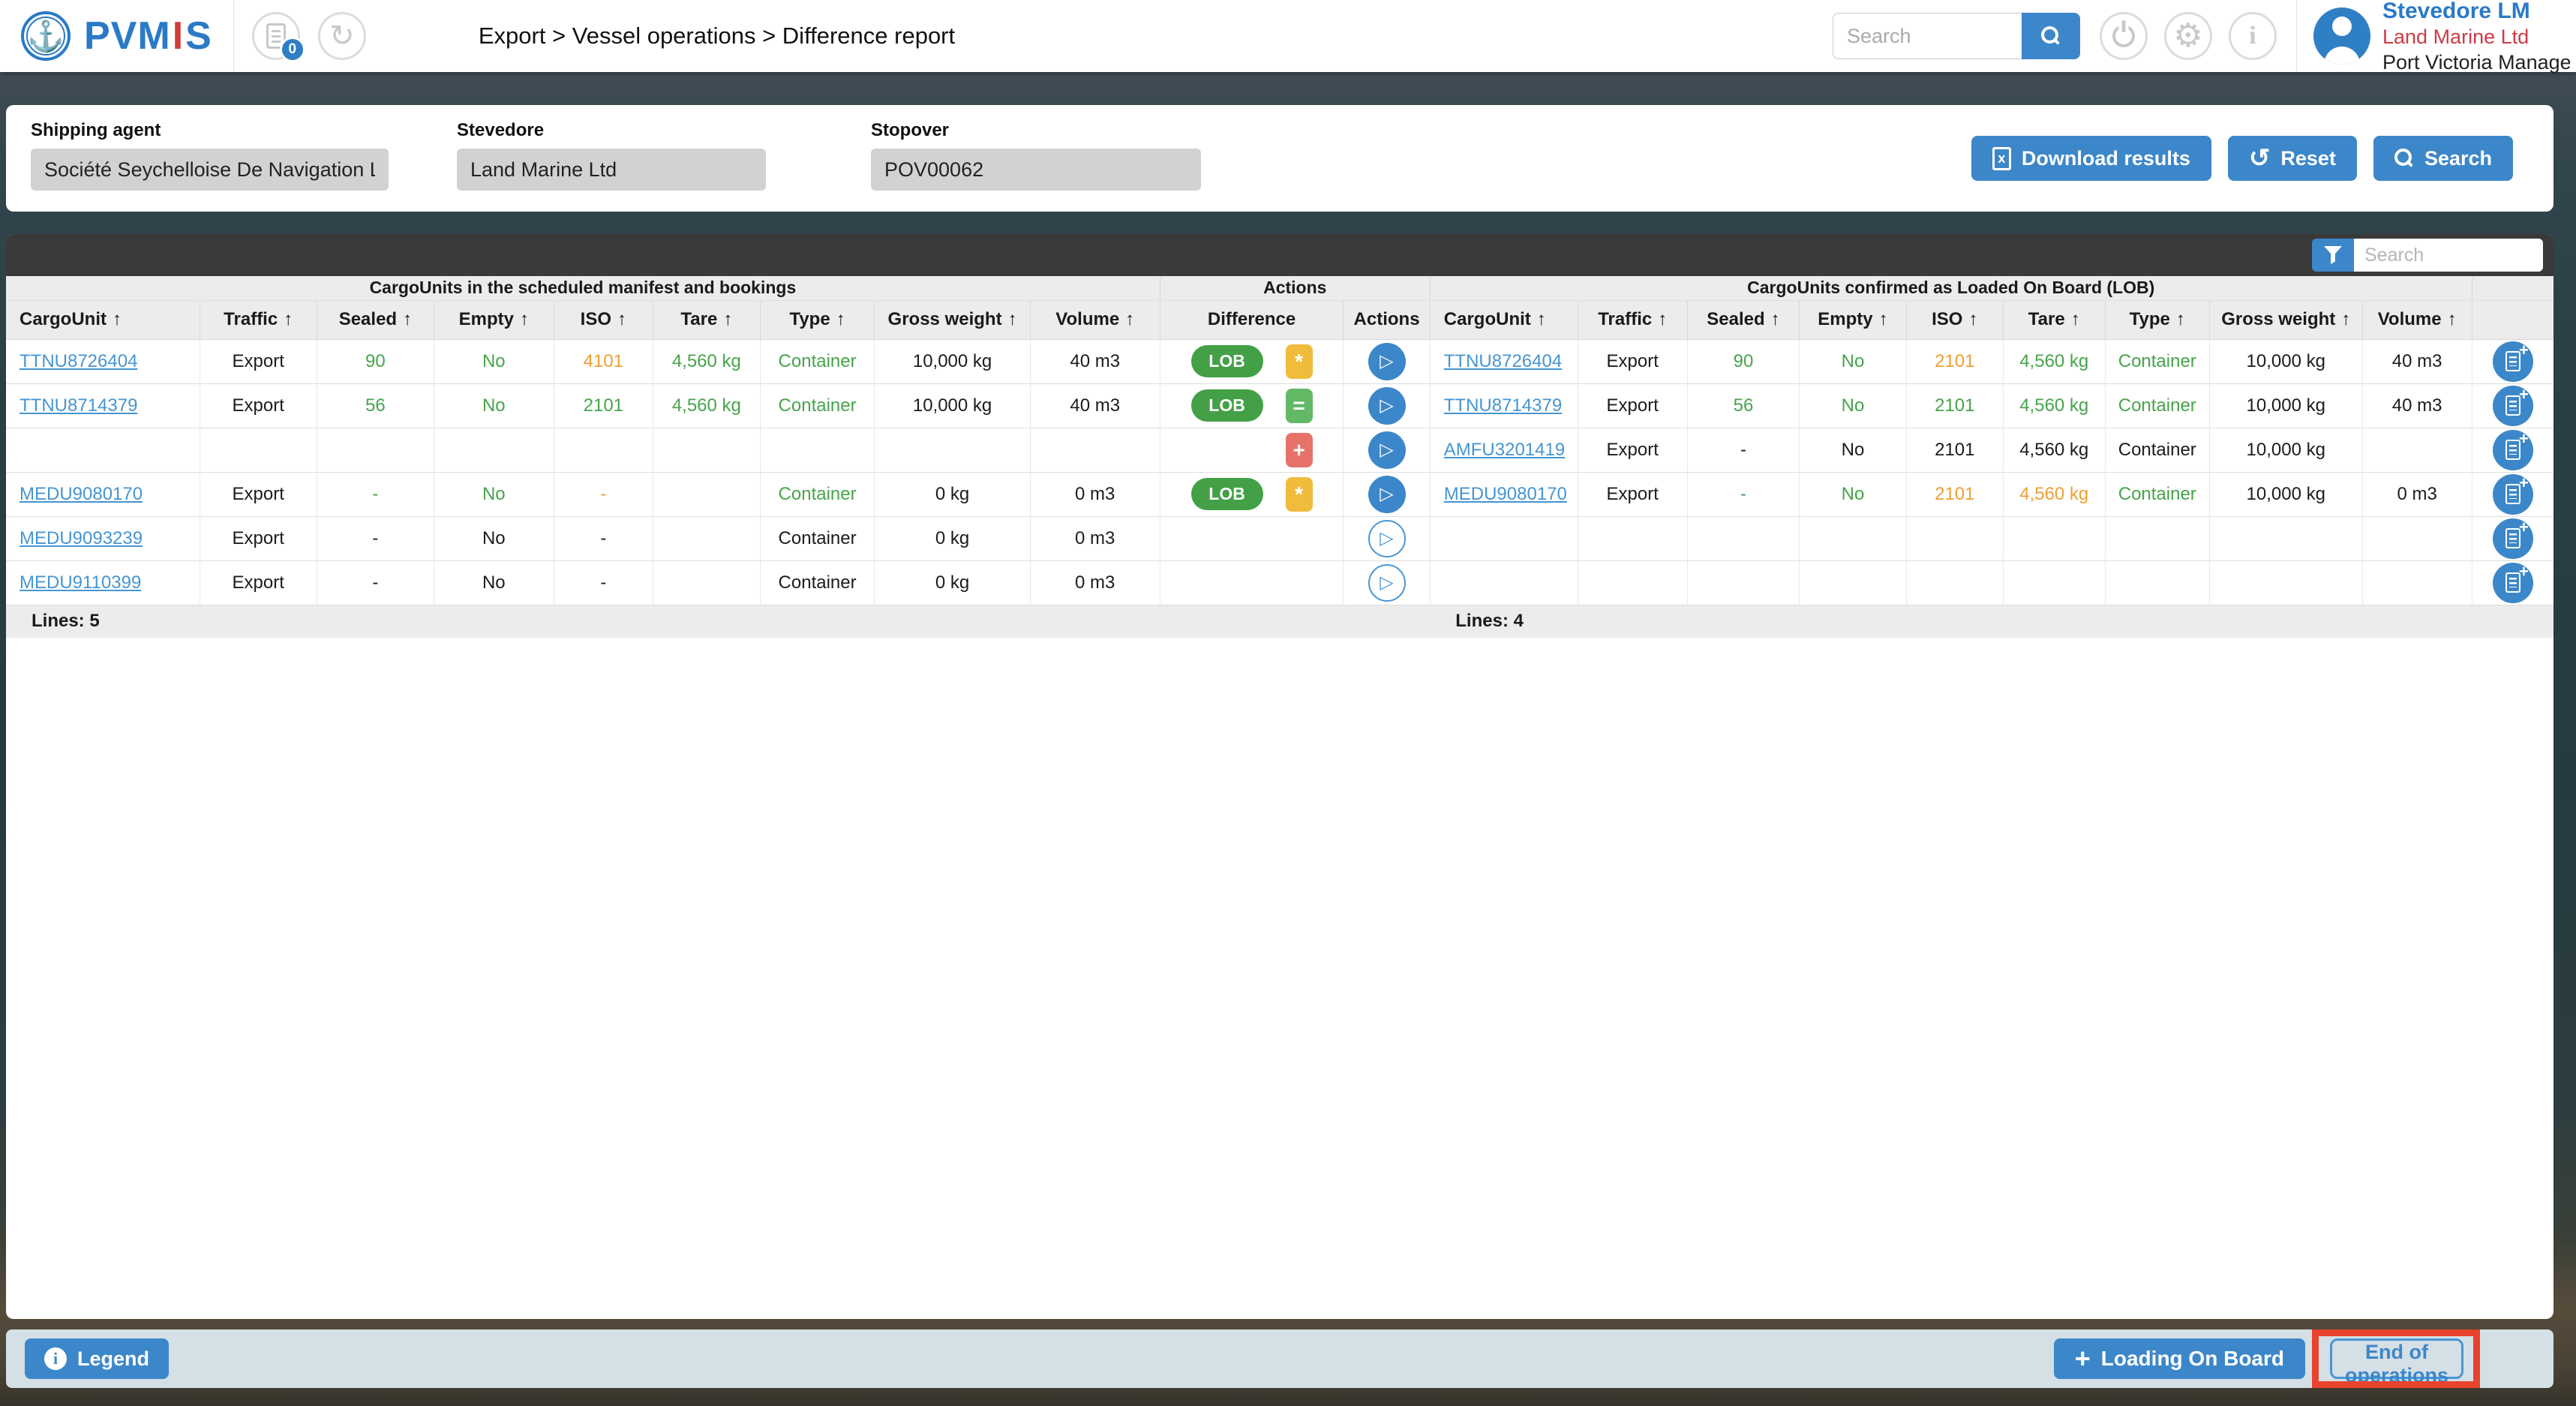 Image resolution: width=2576 pixels, height=1406 pixels. Describe the element at coordinates (1504, 450) in the screenshot. I see `cargo-unit-link: AMFU3201419` at that location.